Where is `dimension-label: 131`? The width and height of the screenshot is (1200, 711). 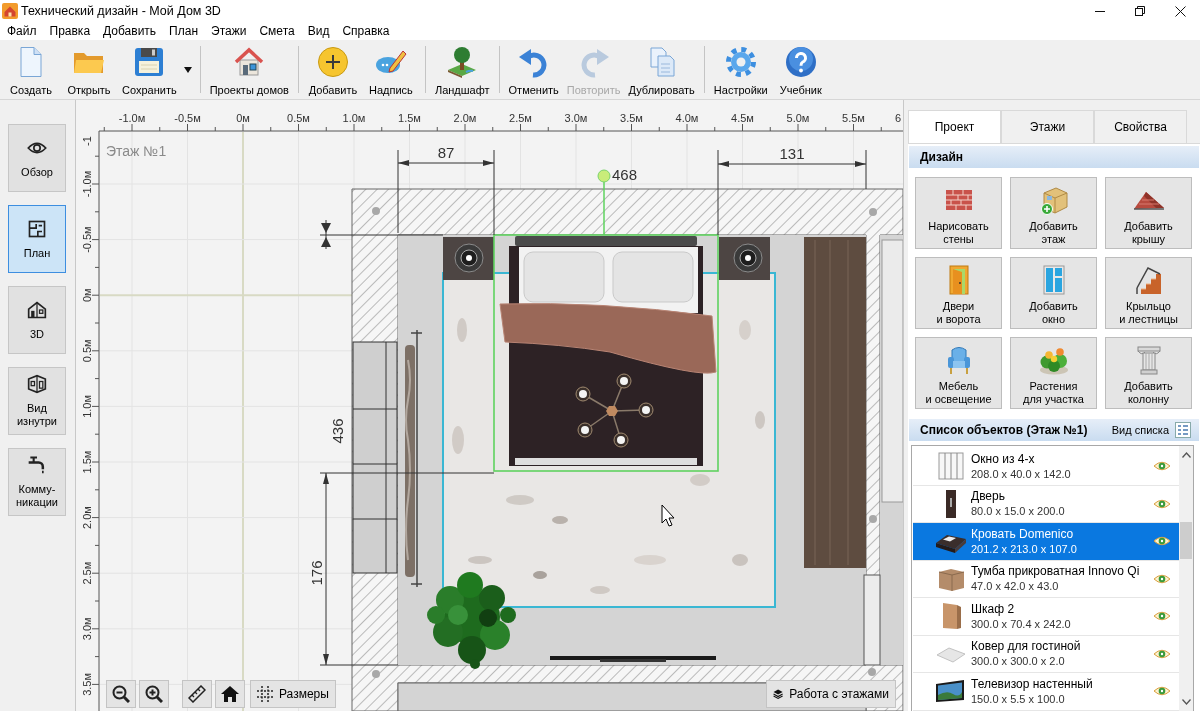
dimension-label: 131 is located at coordinates (792, 153).